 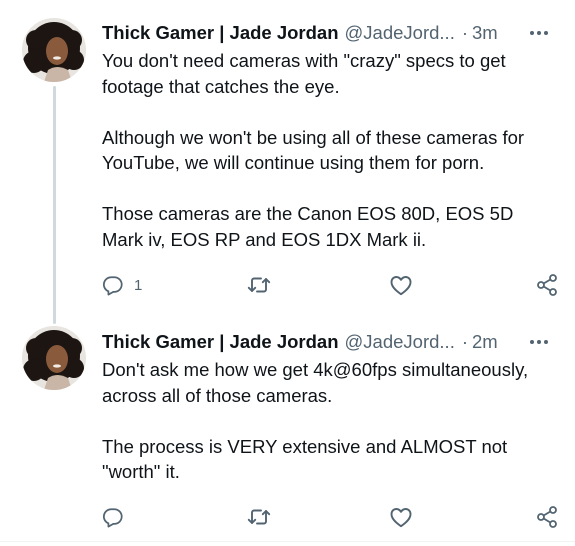 What do you see at coordinates (330, 517) in the screenshot?
I see `tweet-actions` at bounding box center [330, 517].